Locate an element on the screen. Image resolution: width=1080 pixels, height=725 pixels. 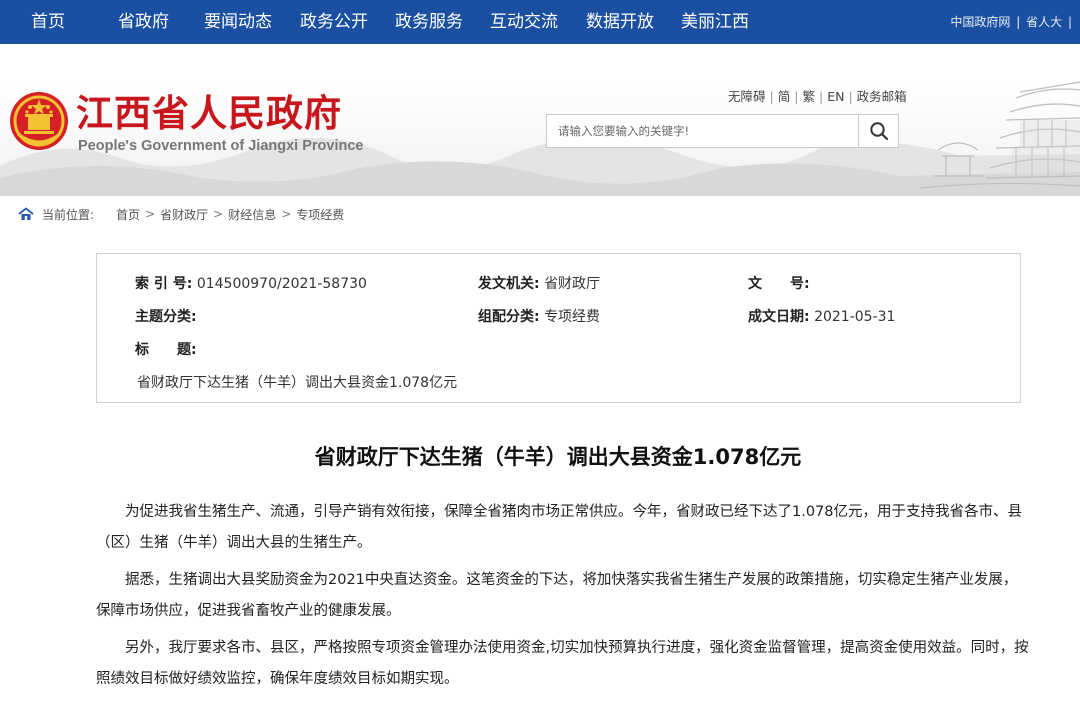
meta-date-value: 2021-05-31 is located at coordinates (855, 317).